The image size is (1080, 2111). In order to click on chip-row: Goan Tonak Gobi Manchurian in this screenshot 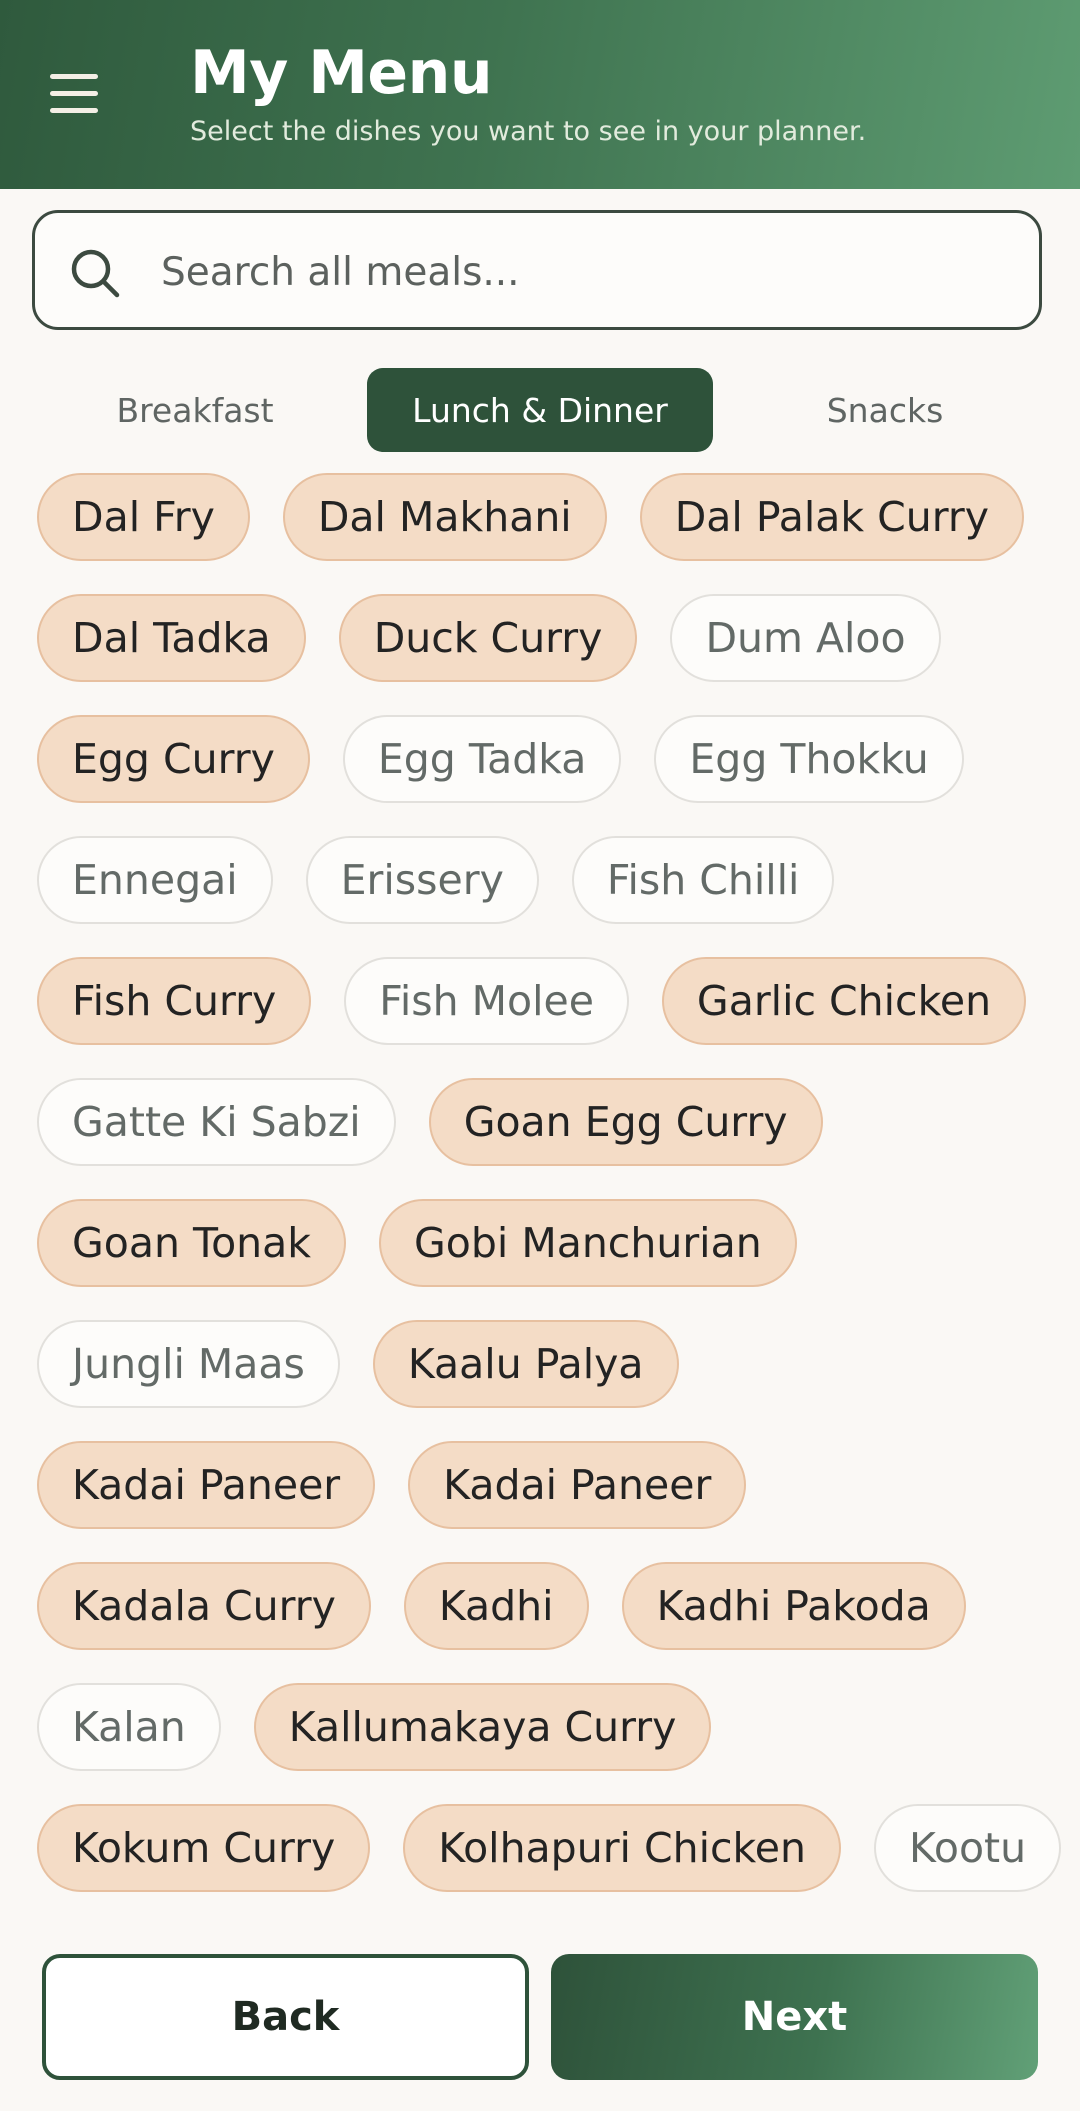, I will do `click(542, 1243)`.